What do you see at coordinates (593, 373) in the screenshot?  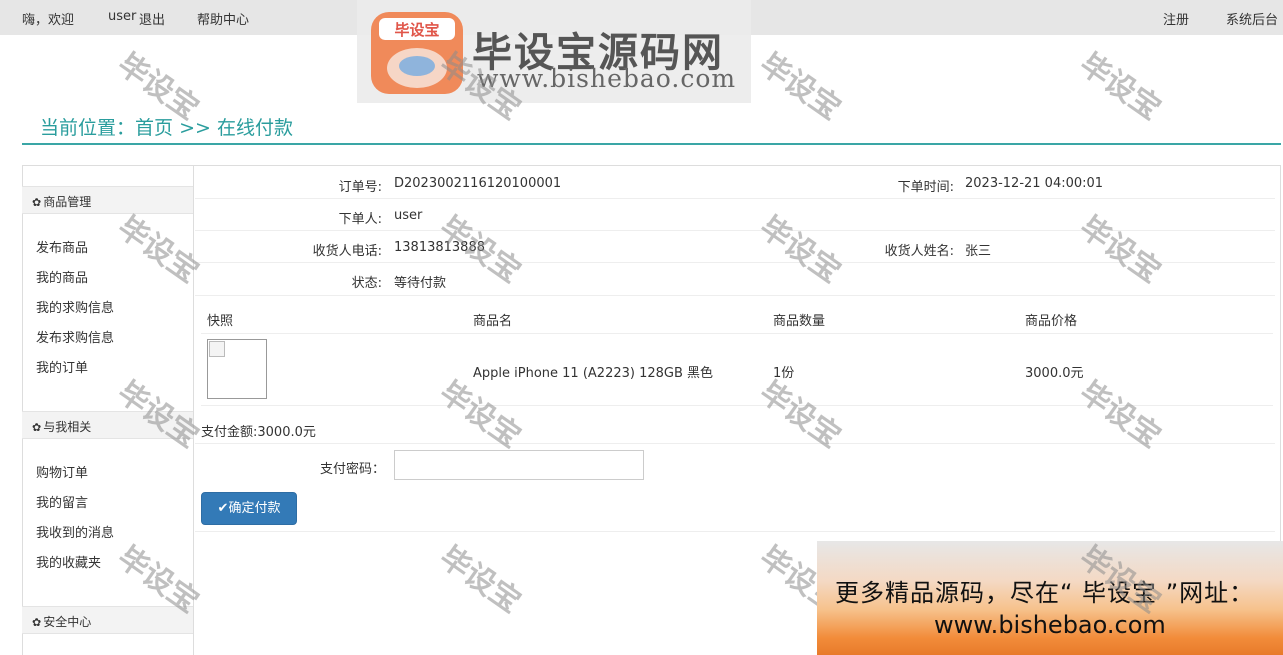 I see `product-name: Apple iPhone 11 (A2223) 128GB 黑色` at bounding box center [593, 373].